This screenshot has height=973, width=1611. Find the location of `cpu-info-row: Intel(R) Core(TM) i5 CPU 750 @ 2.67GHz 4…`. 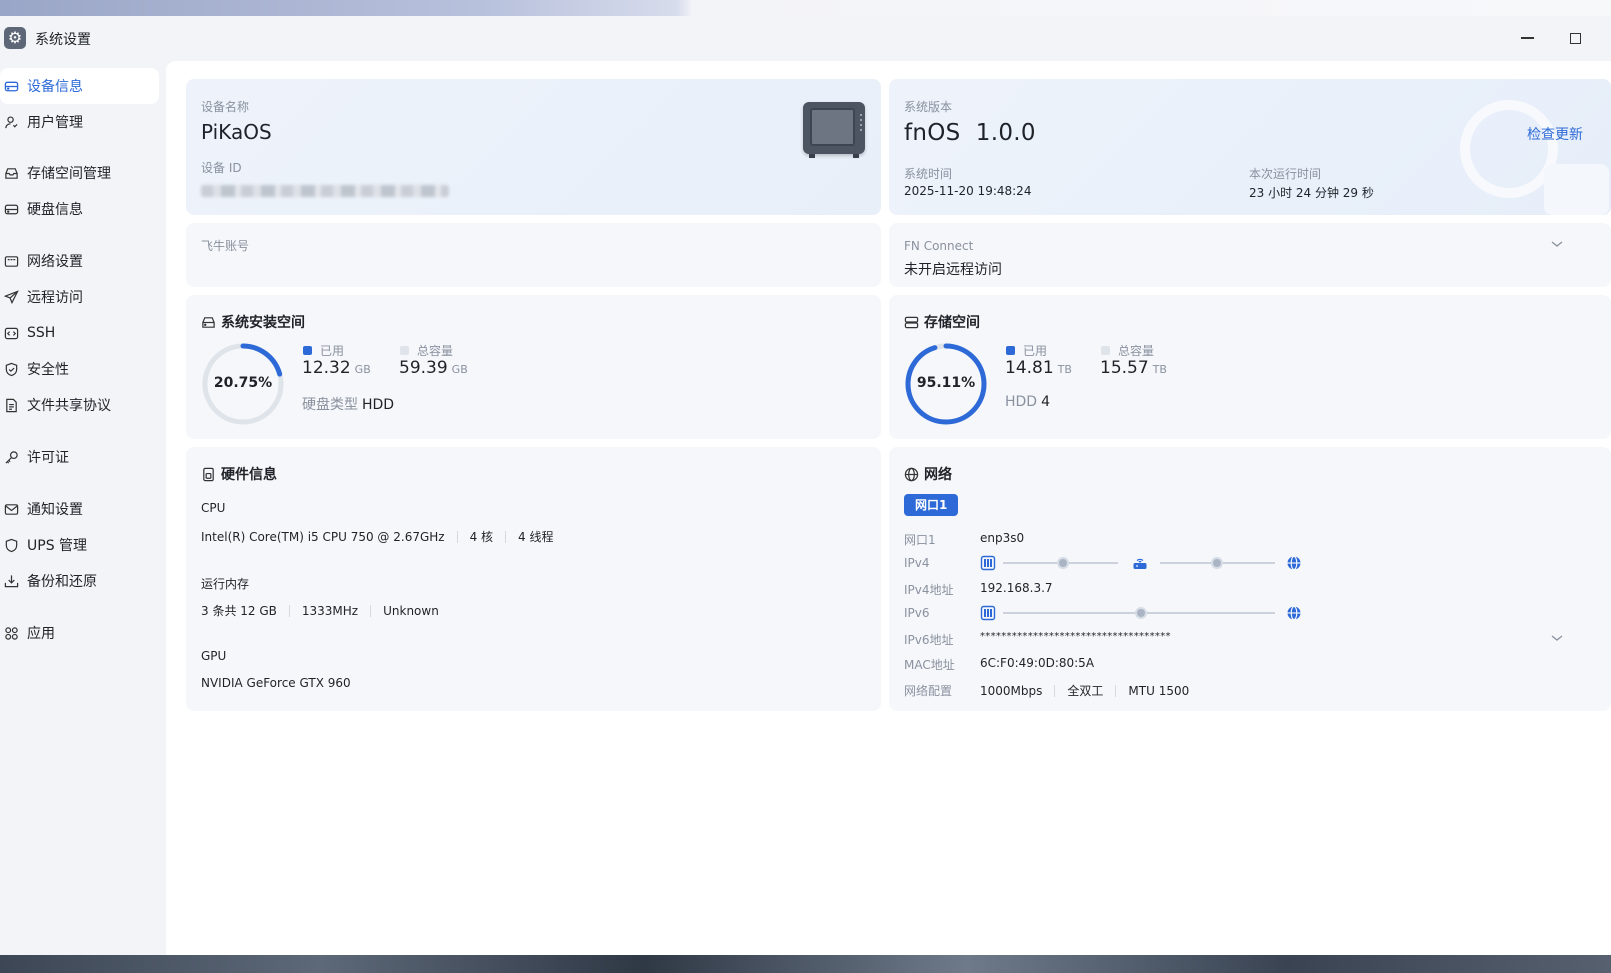

cpu-info-row: Intel(R) Core(TM) i5 CPU 750 @ 2.67GHz 4… is located at coordinates (377, 536).